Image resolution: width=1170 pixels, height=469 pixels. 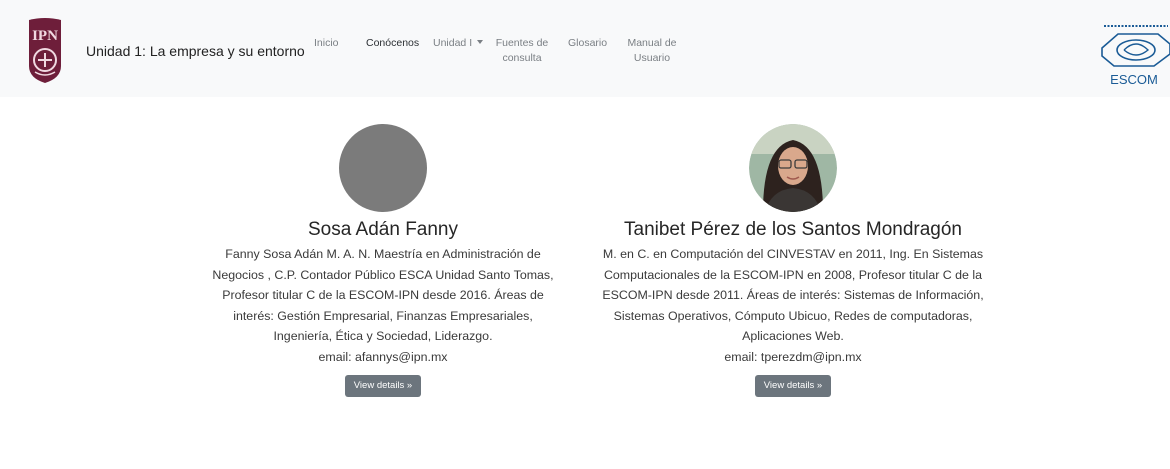 I want to click on escom-logo-icon: ESCOM, so click(x=1134, y=55).